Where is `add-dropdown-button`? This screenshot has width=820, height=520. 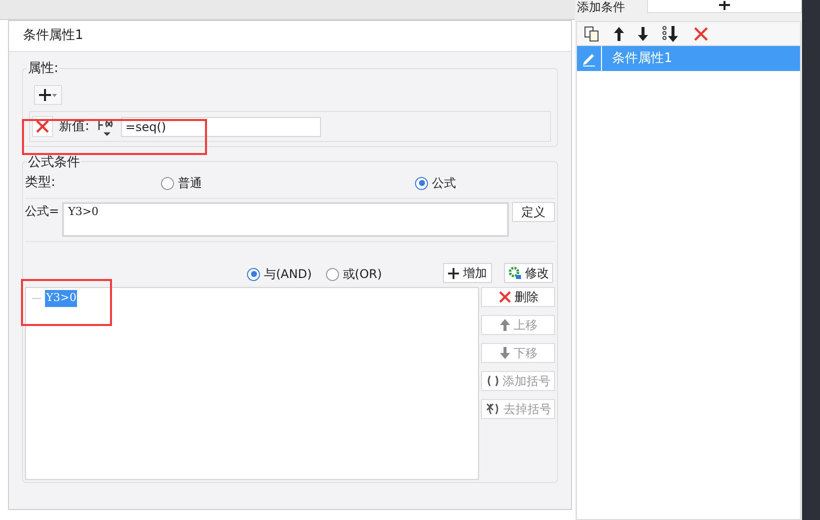
add-dropdown-button is located at coordinates (48, 95).